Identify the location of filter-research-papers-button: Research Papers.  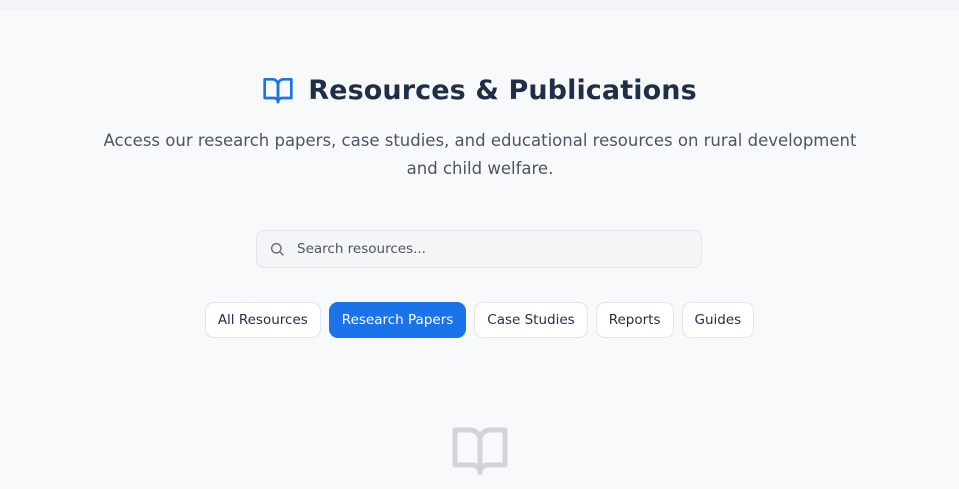
(397, 320).